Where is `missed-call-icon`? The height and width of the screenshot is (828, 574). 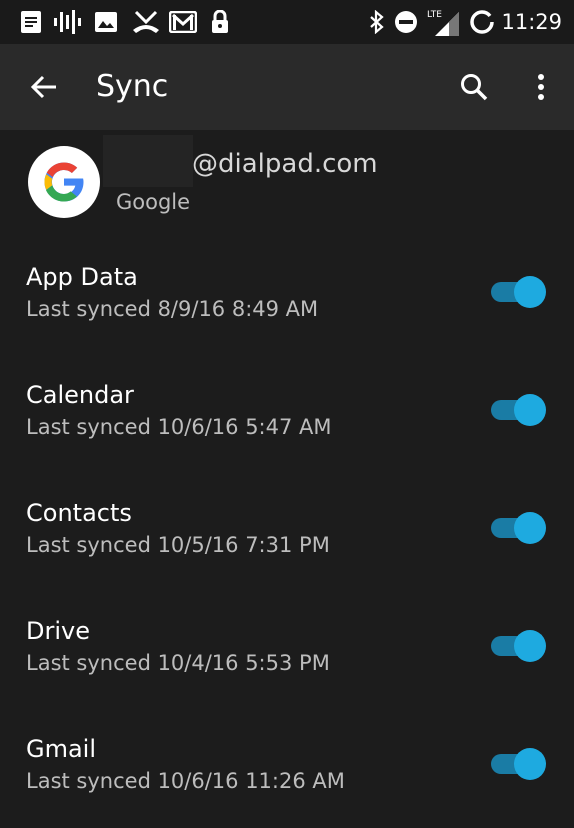 missed-call-icon is located at coordinates (146, 22).